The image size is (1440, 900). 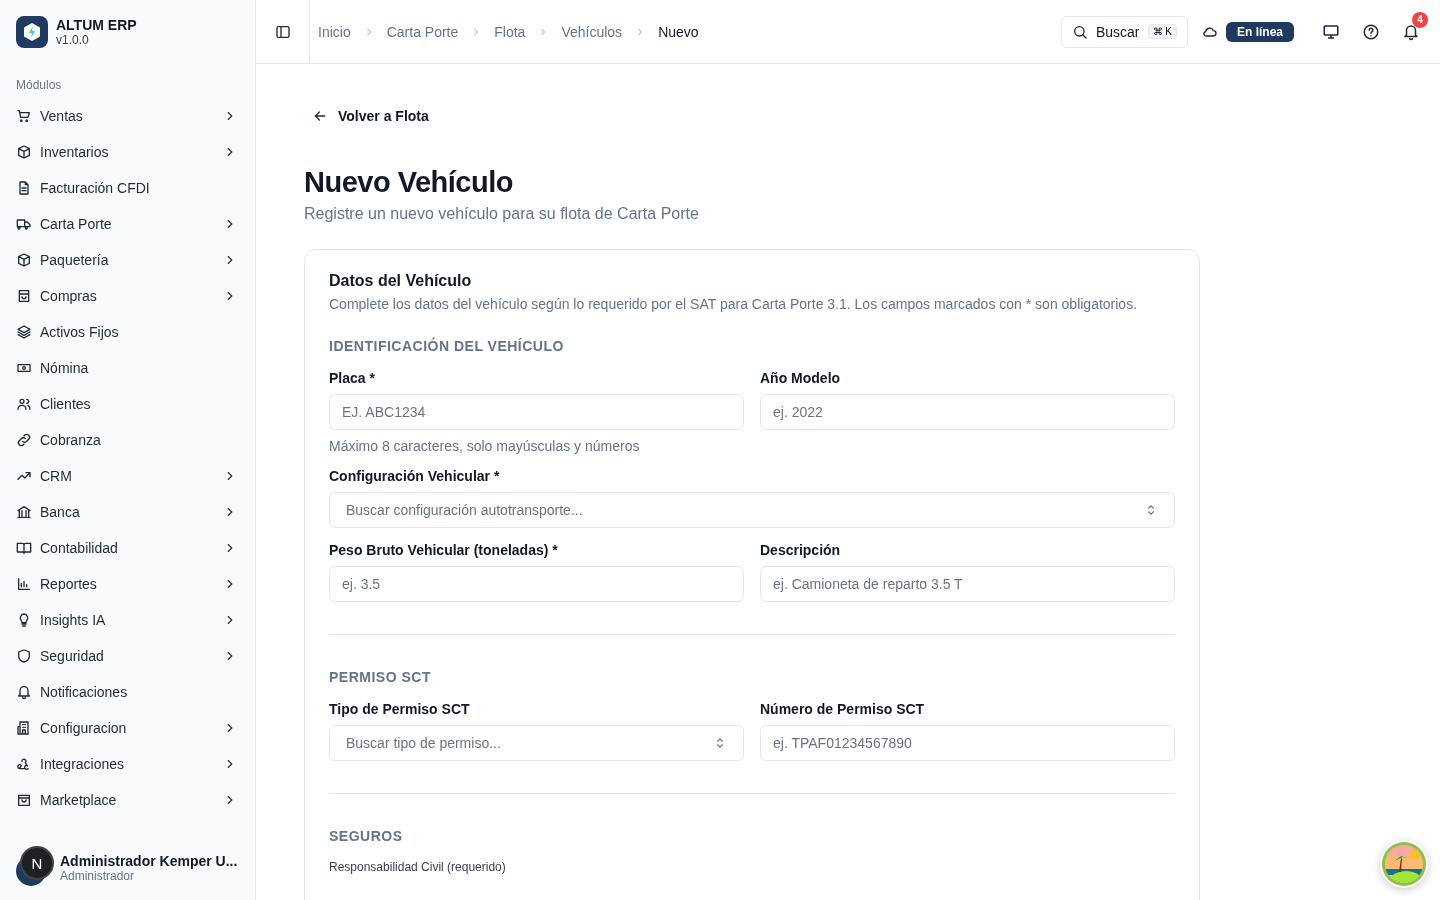 I want to click on search-icon, so click(x=1079, y=31).